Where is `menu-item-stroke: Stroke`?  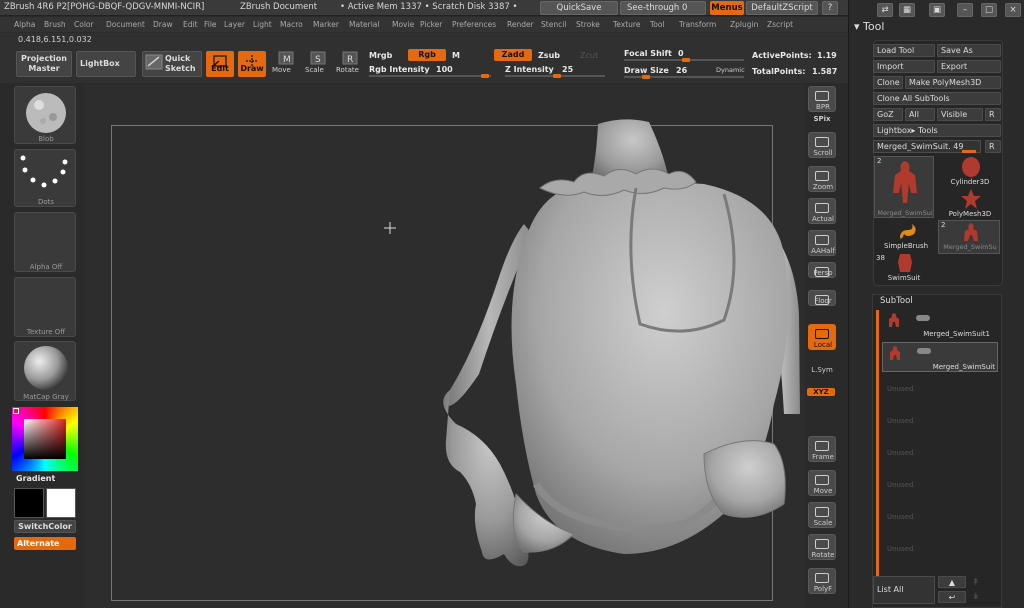 menu-item-stroke: Stroke is located at coordinates (588, 24).